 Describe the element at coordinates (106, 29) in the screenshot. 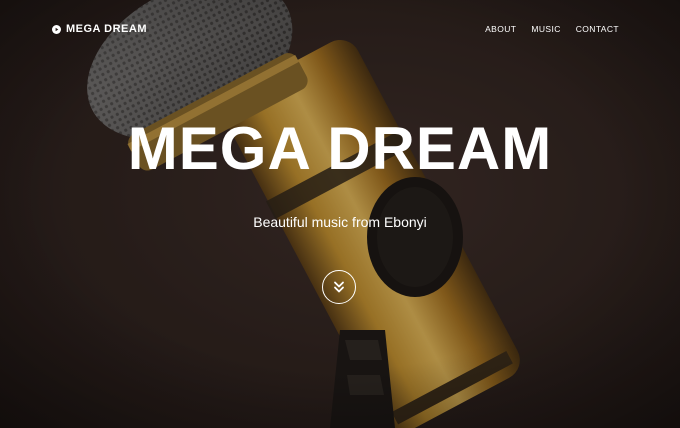

I see `brand-name: MEGA DREAM` at that location.